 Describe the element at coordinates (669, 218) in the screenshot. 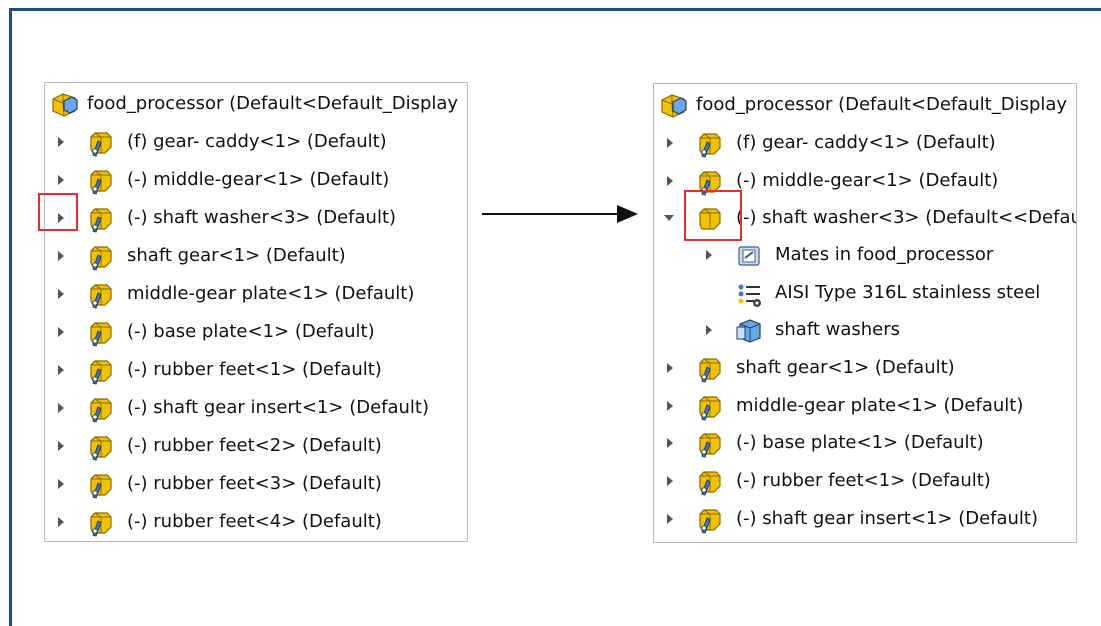

I see `collapse-arrow-icon` at that location.